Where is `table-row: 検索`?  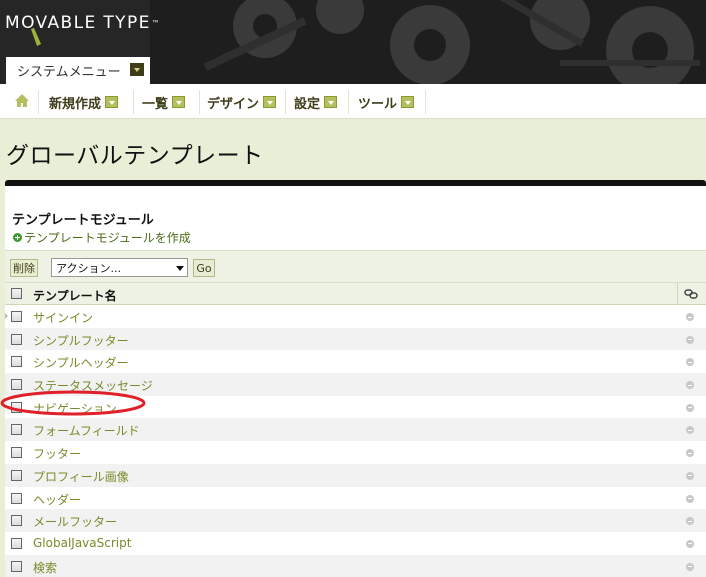
table-row: 検索 is located at coordinates (355, 565).